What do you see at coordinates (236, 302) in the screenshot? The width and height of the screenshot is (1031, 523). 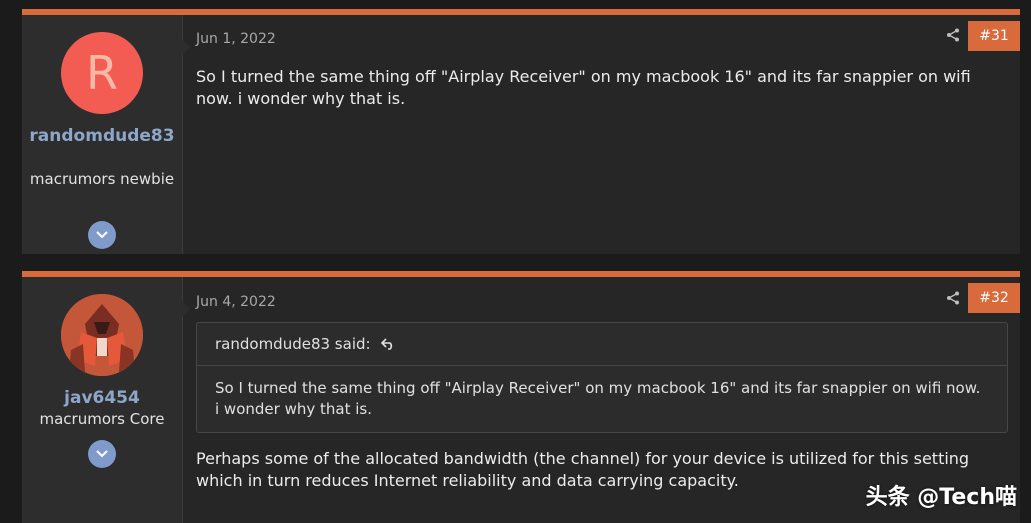 I see `post-date: Jun 4, 2022` at bounding box center [236, 302].